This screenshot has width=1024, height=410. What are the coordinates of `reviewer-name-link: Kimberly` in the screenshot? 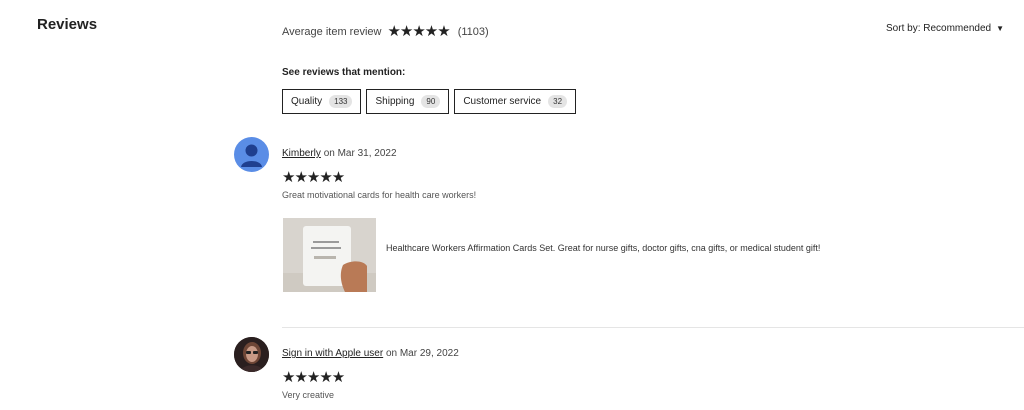 It's located at (301, 153).